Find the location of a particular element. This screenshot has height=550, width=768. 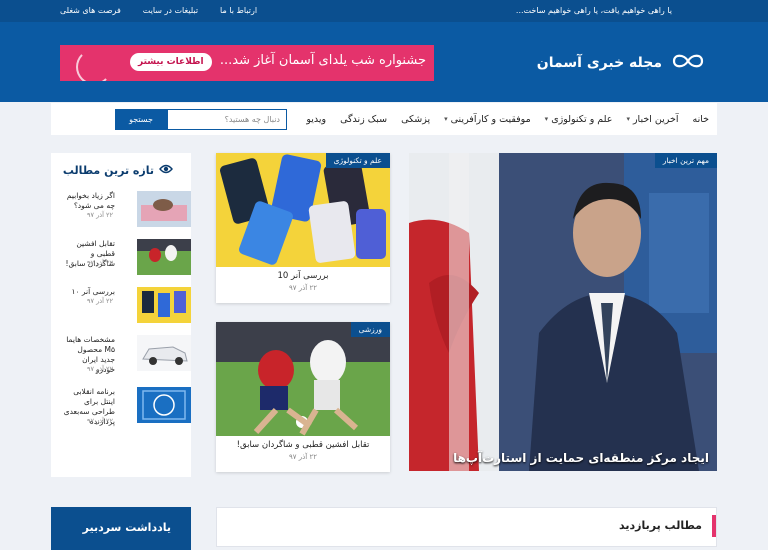

card-tag: ورزشی is located at coordinates (370, 329).